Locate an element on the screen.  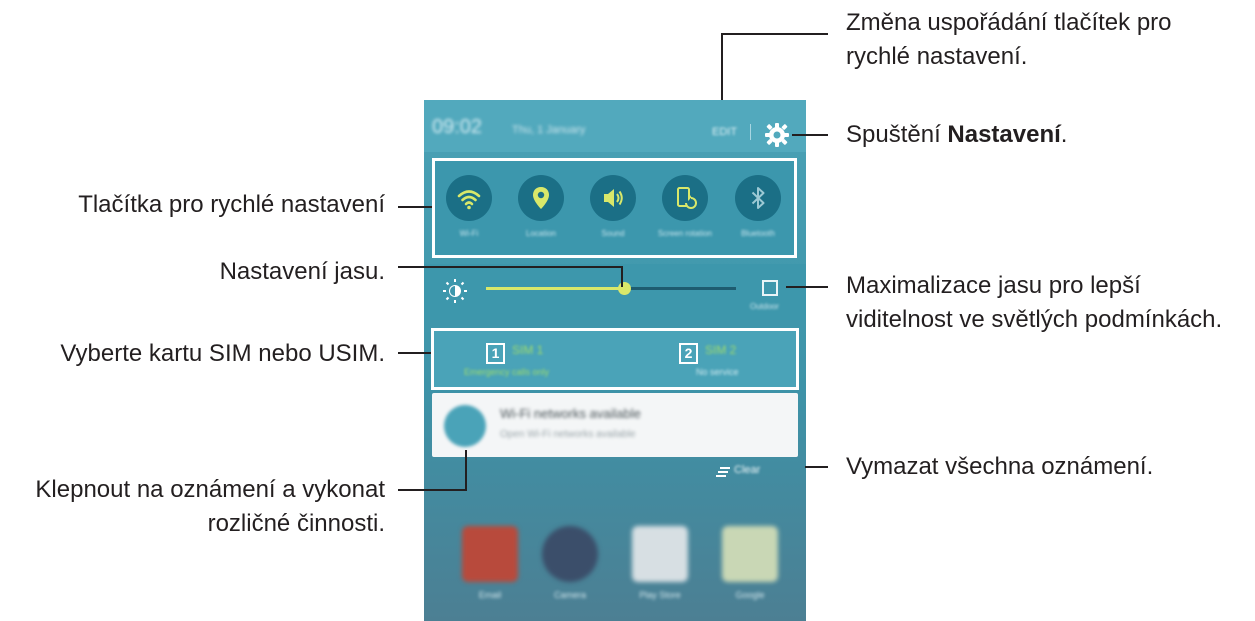
app-camera-icon is located at coordinates (570, 554).